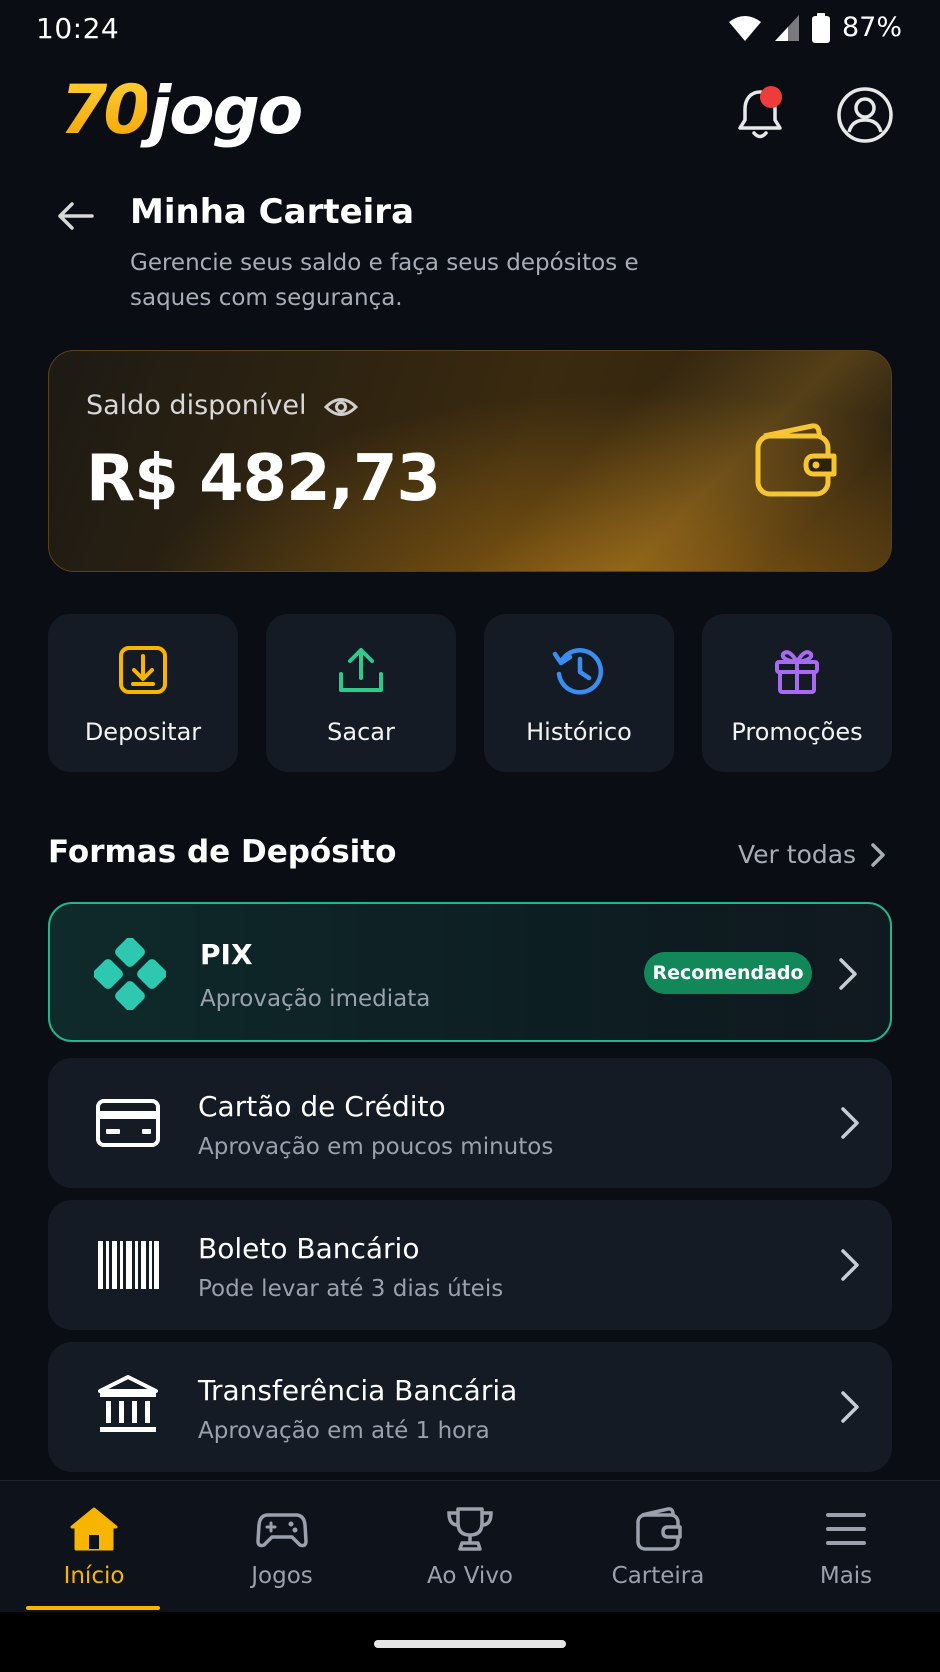 Image resolution: width=940 pixels, height=1672 pixels. Describe the element at coordinates (846, 1547) in the screenshot. I see `nav-item-more: Mais` at that location.